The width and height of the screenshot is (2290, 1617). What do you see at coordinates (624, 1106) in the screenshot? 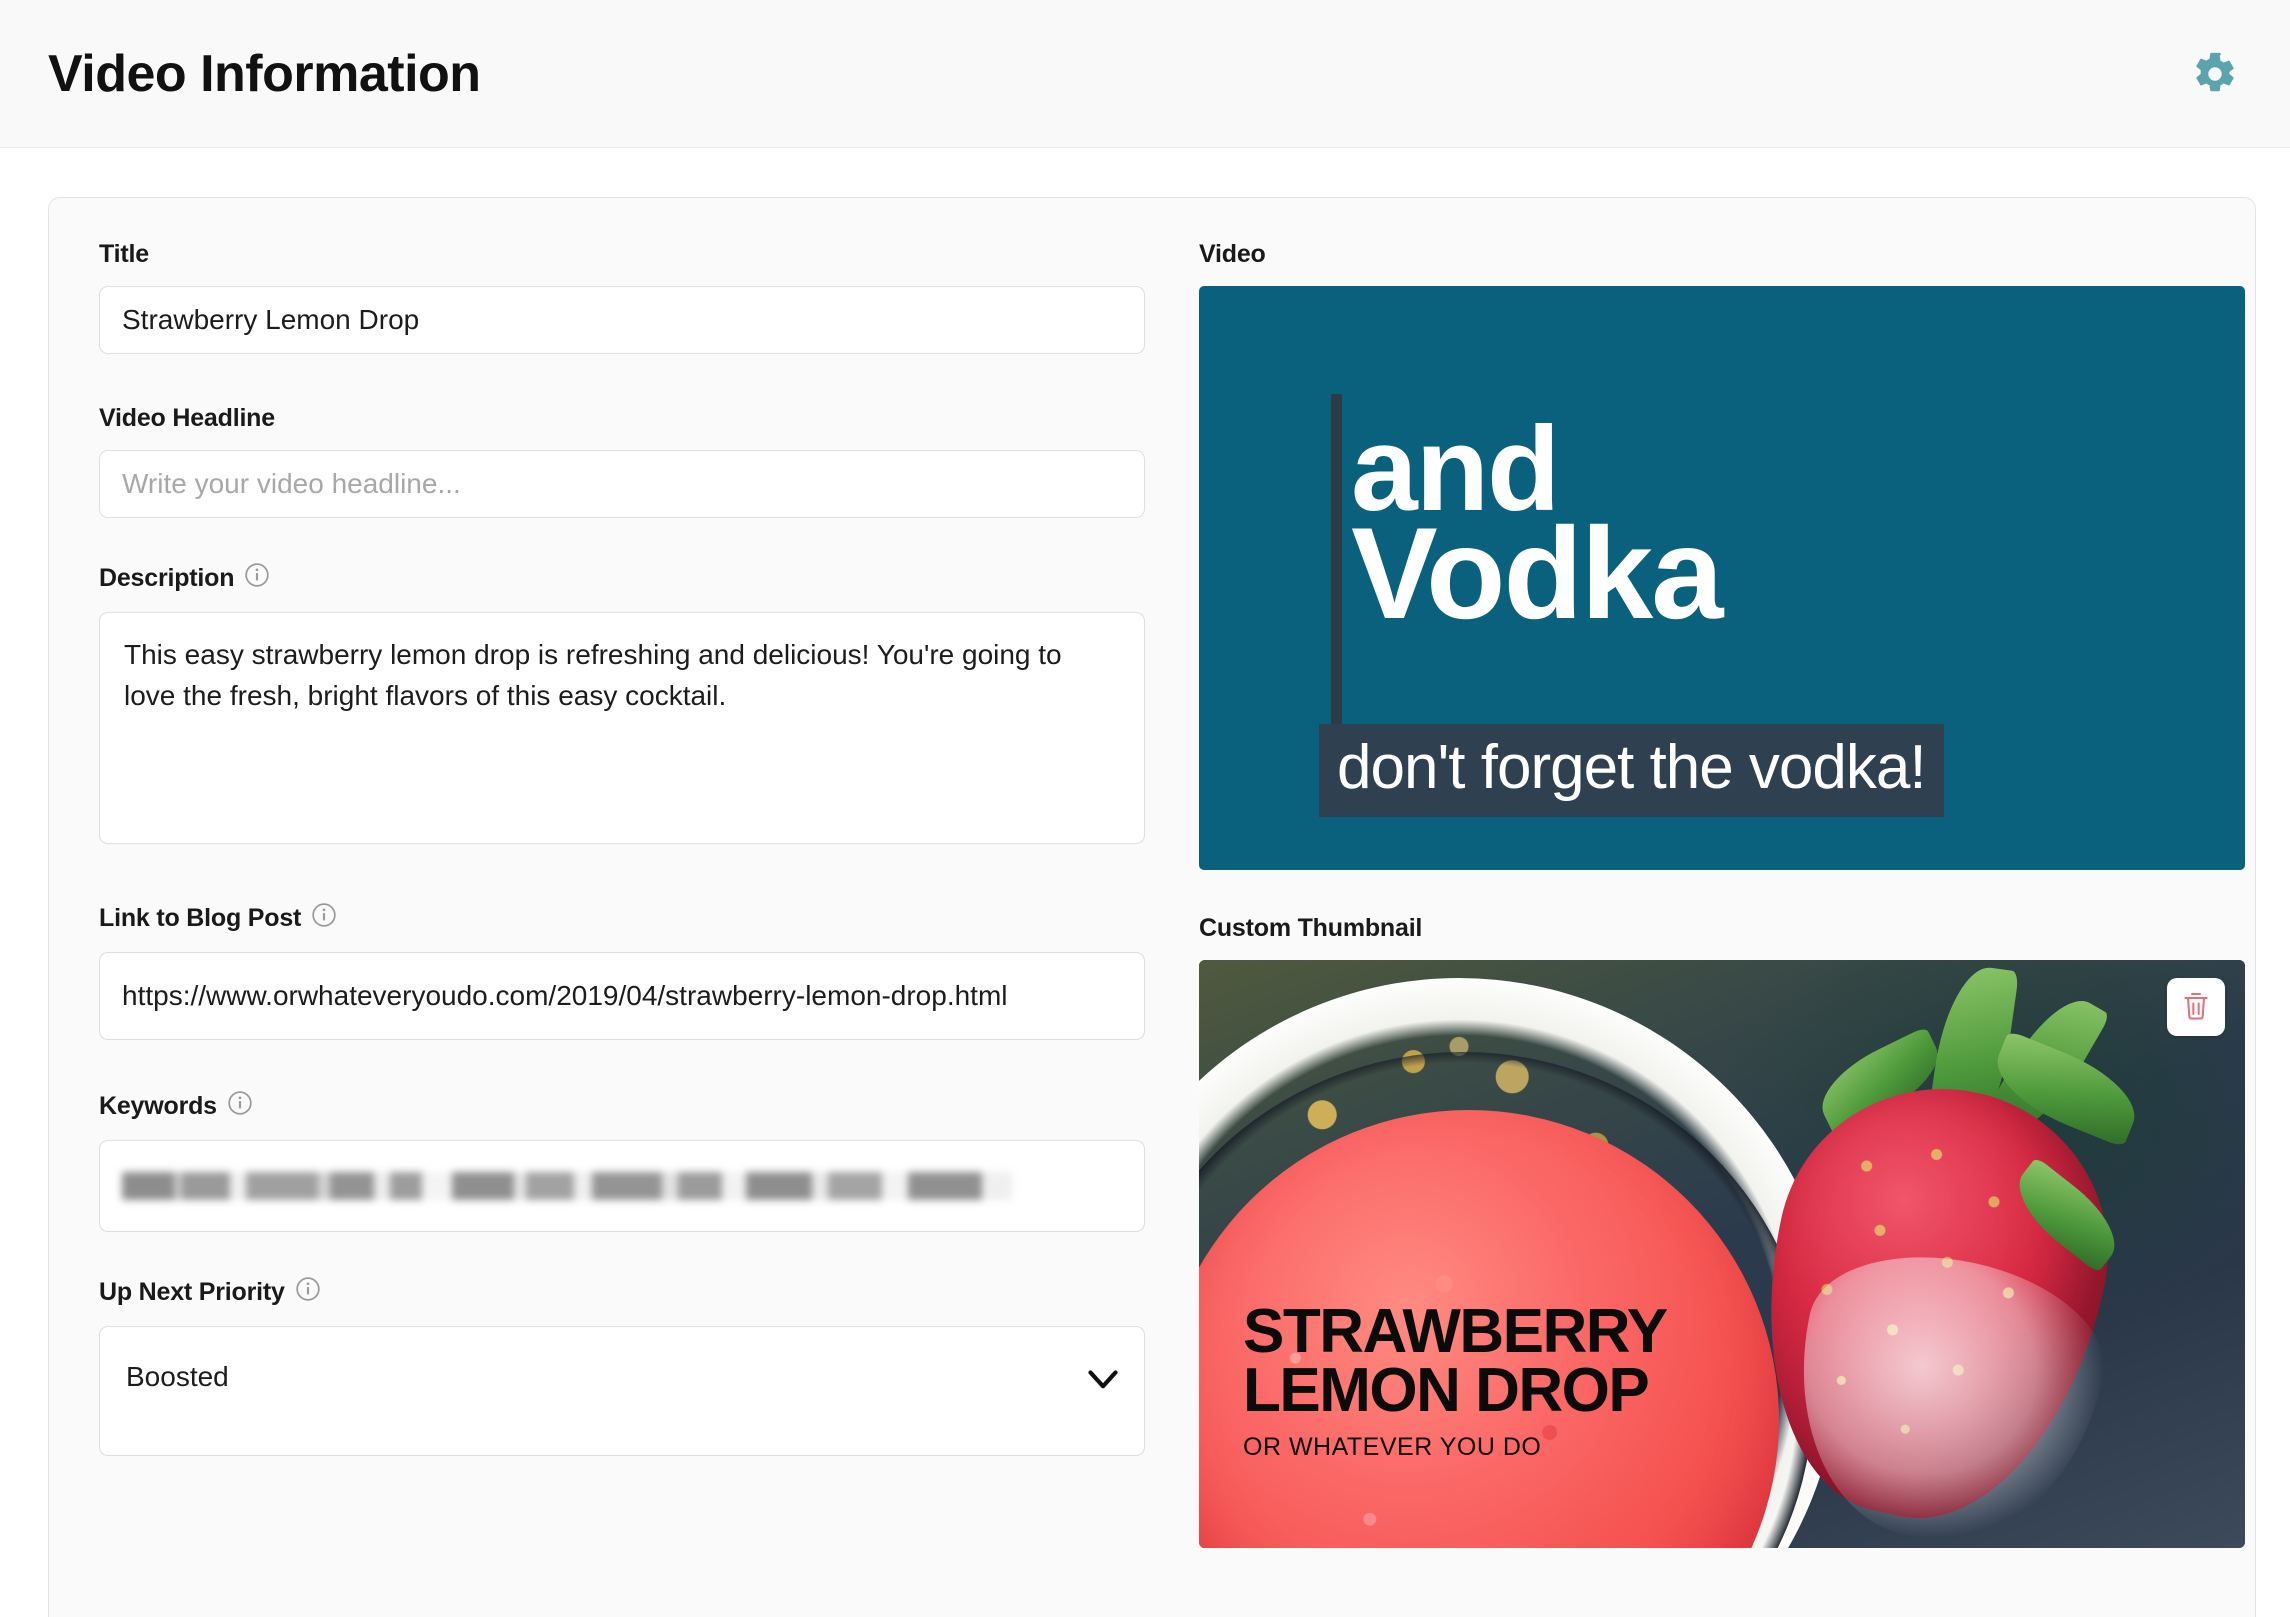
I see `keywords-label: Keywords` at bounding box center [624, 1106].